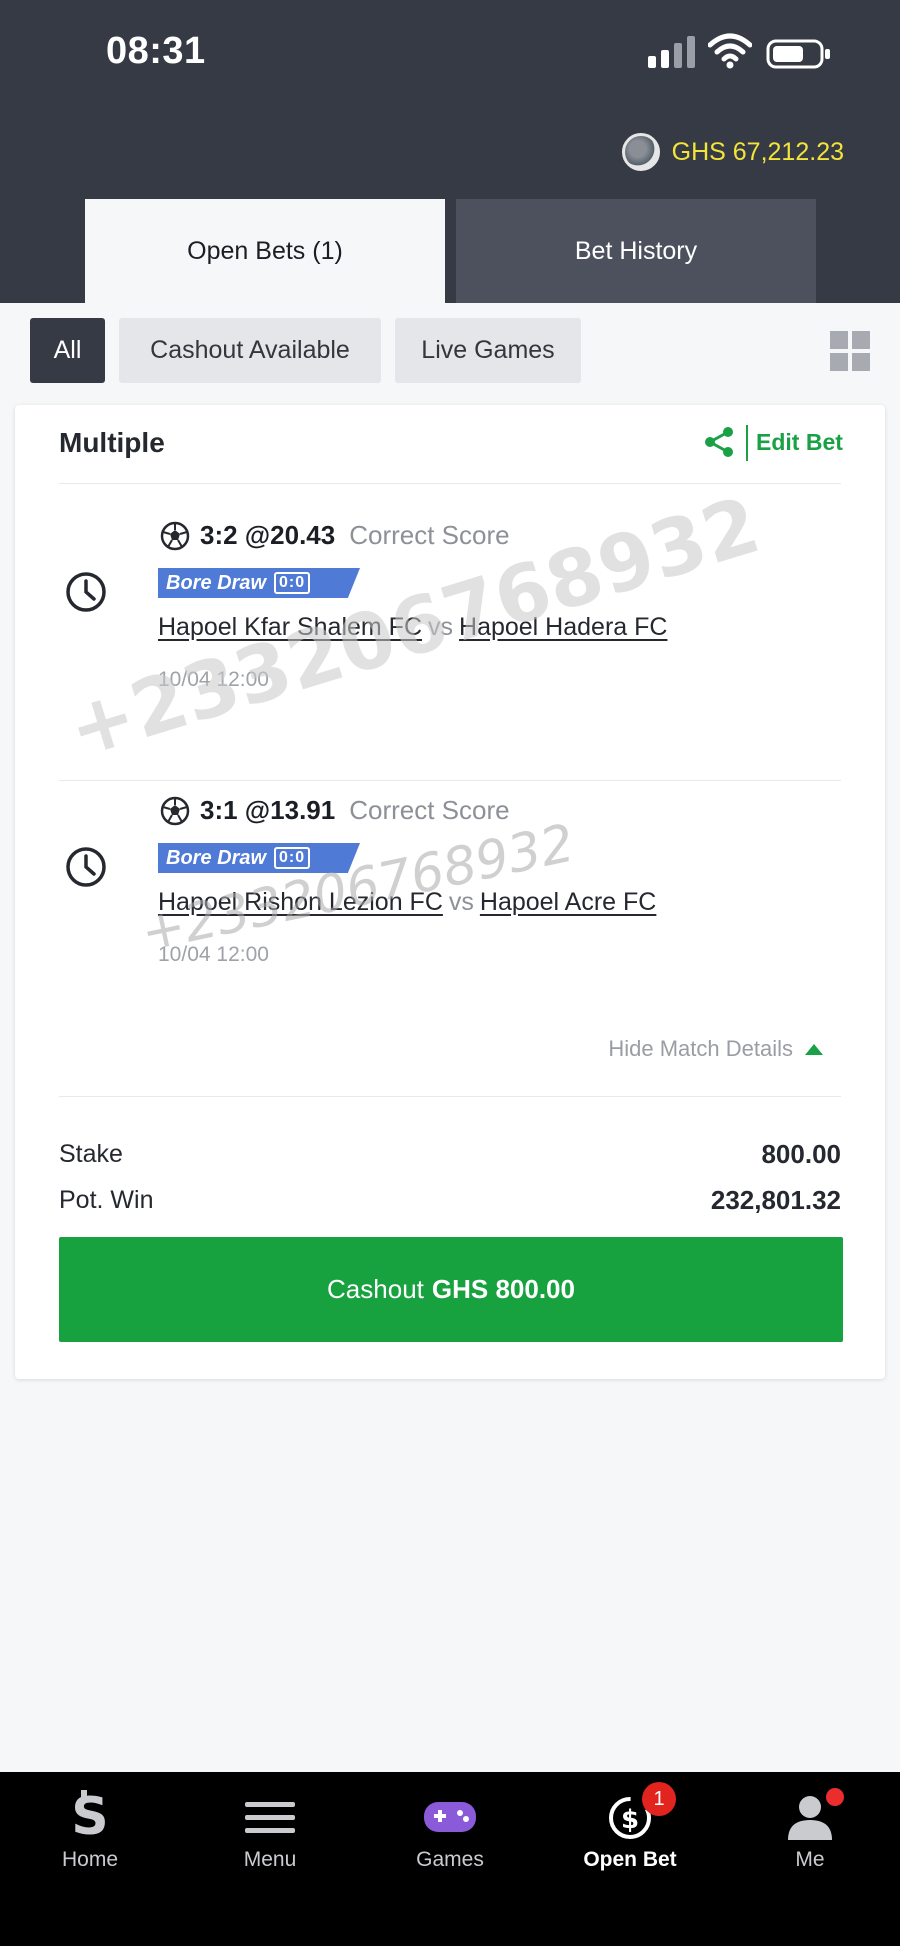 The image size is (900, 1946). What do you see at coordinates (814, 1049) in the screenshot?
I see `caret-up-icon` at bounding box center [814, 1049].